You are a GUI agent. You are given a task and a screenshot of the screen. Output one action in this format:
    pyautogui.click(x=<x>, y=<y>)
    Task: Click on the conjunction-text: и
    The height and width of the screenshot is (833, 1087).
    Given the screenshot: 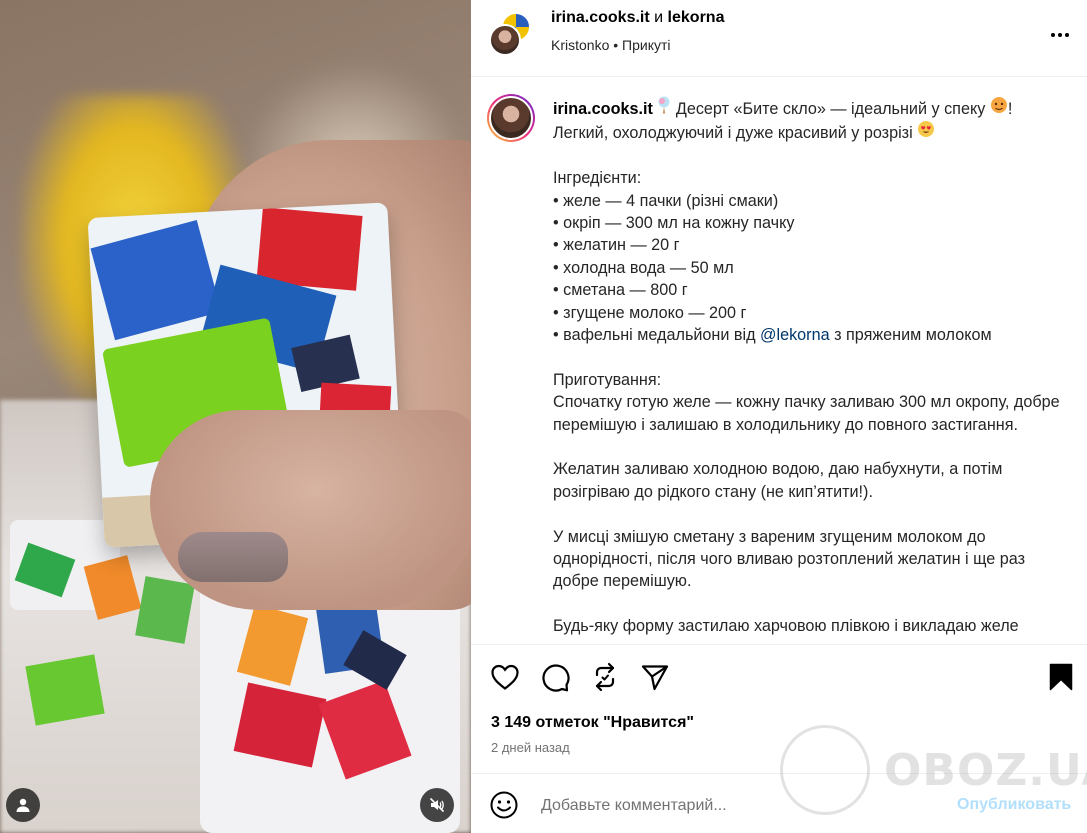 What is the action you would take?
    pyautogui.click(x=659, y=17)
    